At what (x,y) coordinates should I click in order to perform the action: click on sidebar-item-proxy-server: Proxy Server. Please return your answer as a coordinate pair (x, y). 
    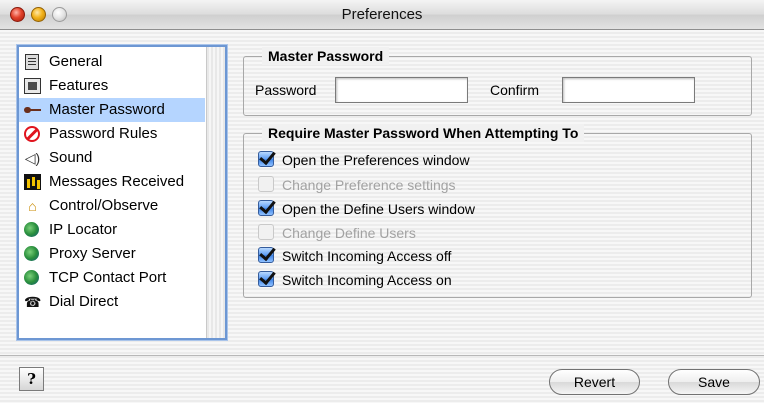
    Looking at the image, I should click on (112, 254).